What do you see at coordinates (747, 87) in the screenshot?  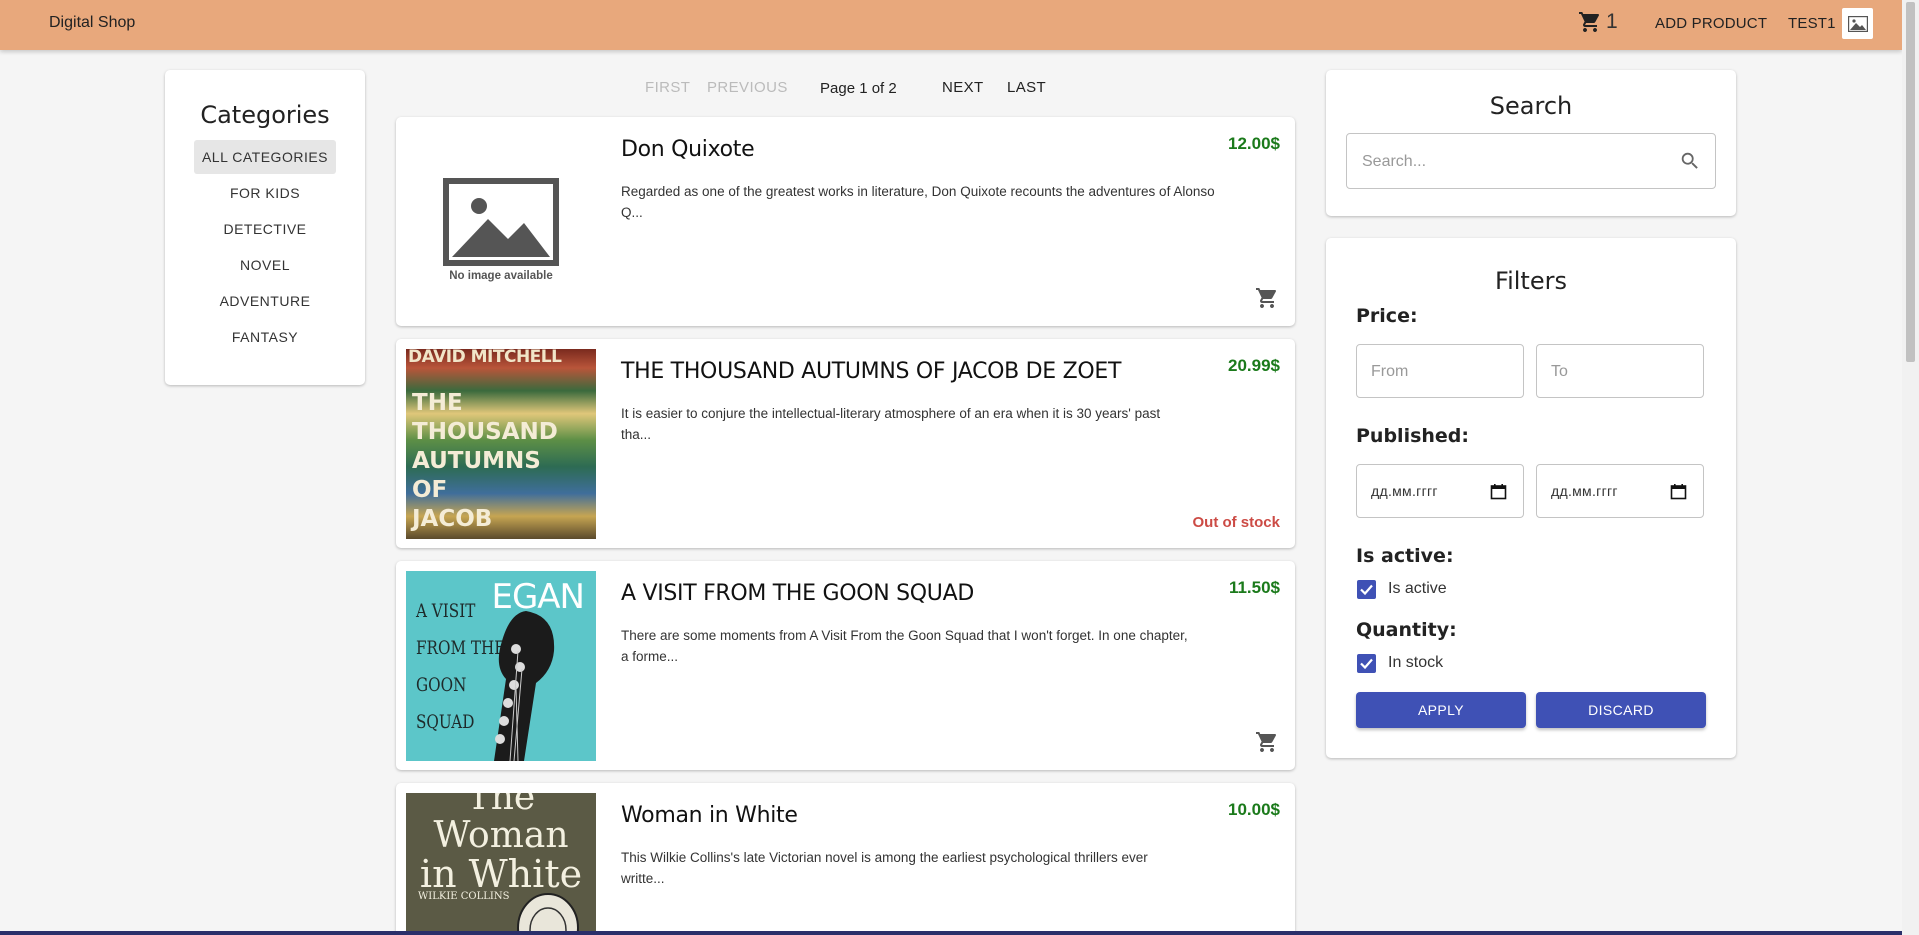 I see `previous-page-button: PREVIOUS` at bounding box center [747, 87].